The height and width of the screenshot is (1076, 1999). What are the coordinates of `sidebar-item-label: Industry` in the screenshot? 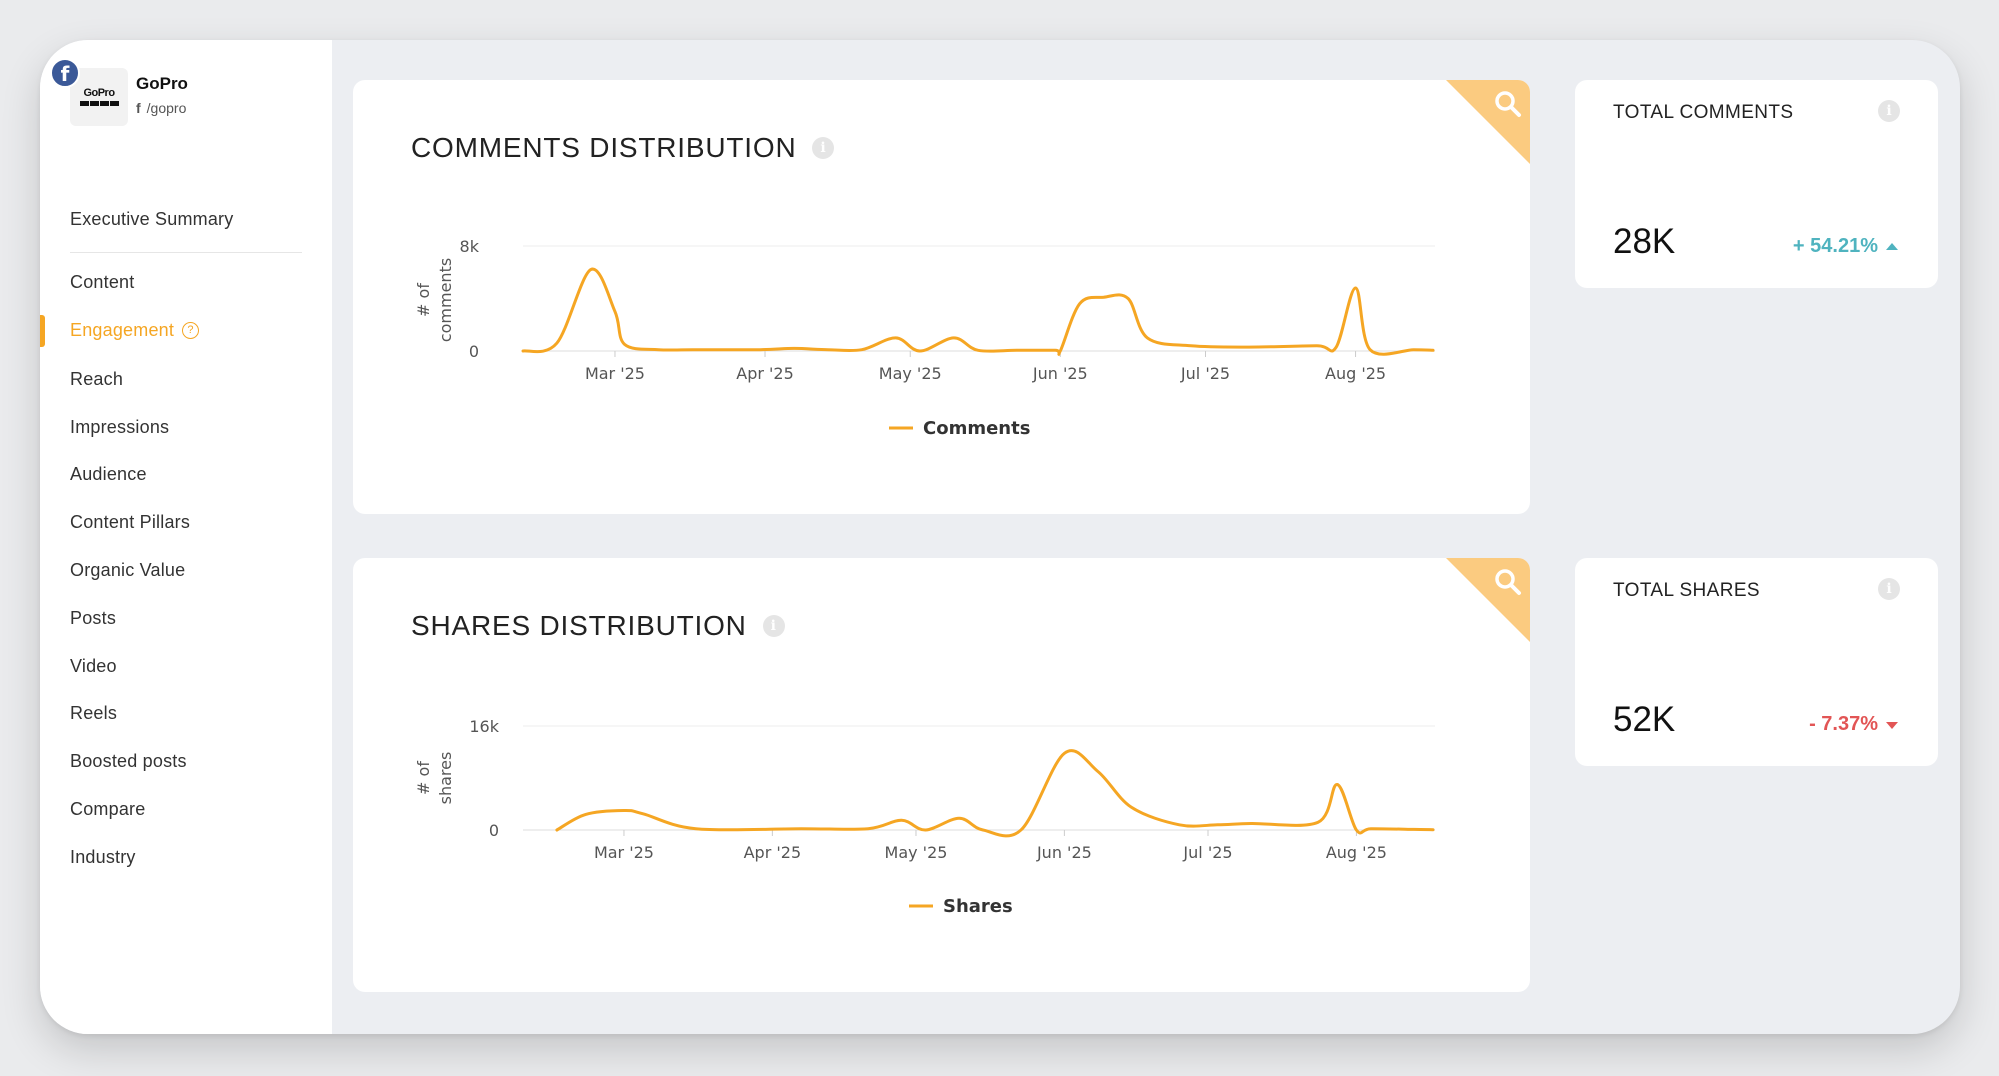 It's located at (103, 857).